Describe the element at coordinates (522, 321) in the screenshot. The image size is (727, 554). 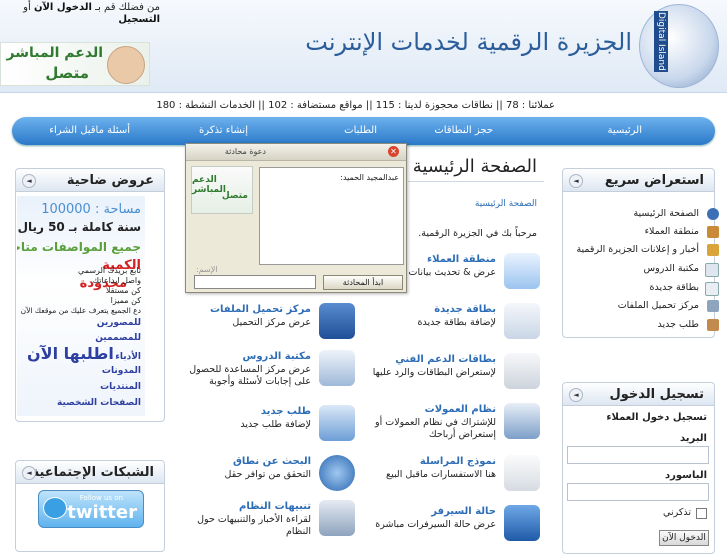
I see `add-document-icon` at that location.